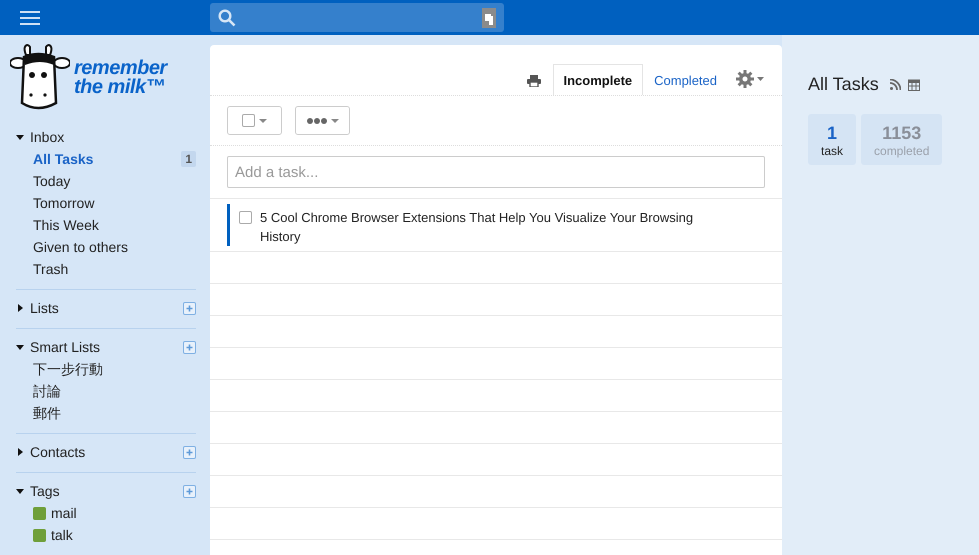 The image size is (979, 555). What do you see at coordinates (188, 159) in the screenshot?
I see `count-badge: 1` at bounding box center [188, 159].